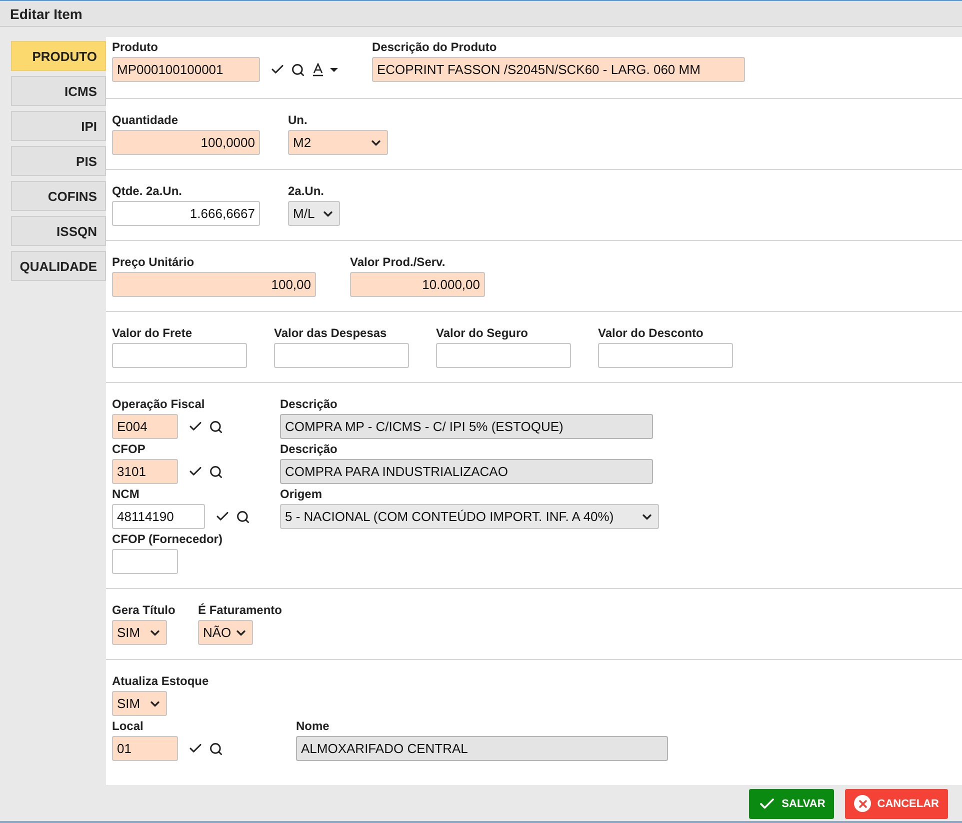  I want to click on input-field: 1.666,6667, so click(186, 213).